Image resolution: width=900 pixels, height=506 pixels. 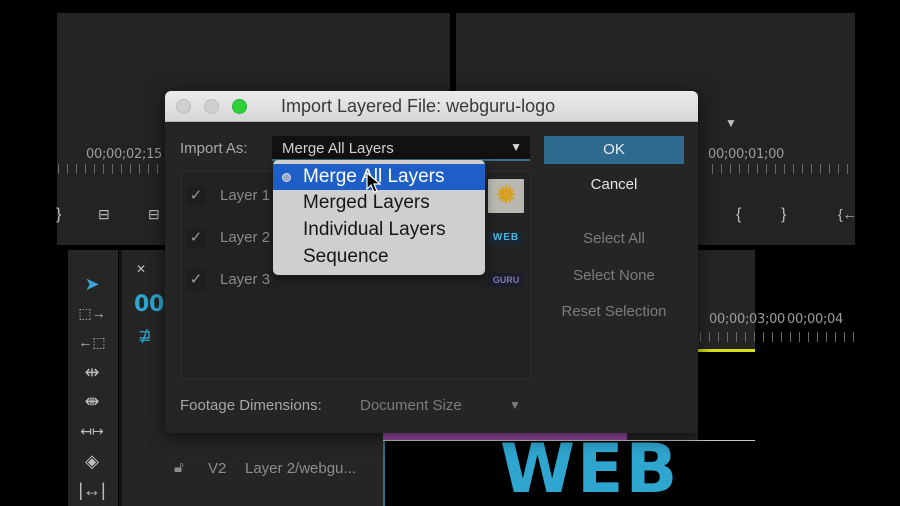 I want to click on dialog-titlebar: Import Layered File: webguru-logo, so click(x=431, y=106).